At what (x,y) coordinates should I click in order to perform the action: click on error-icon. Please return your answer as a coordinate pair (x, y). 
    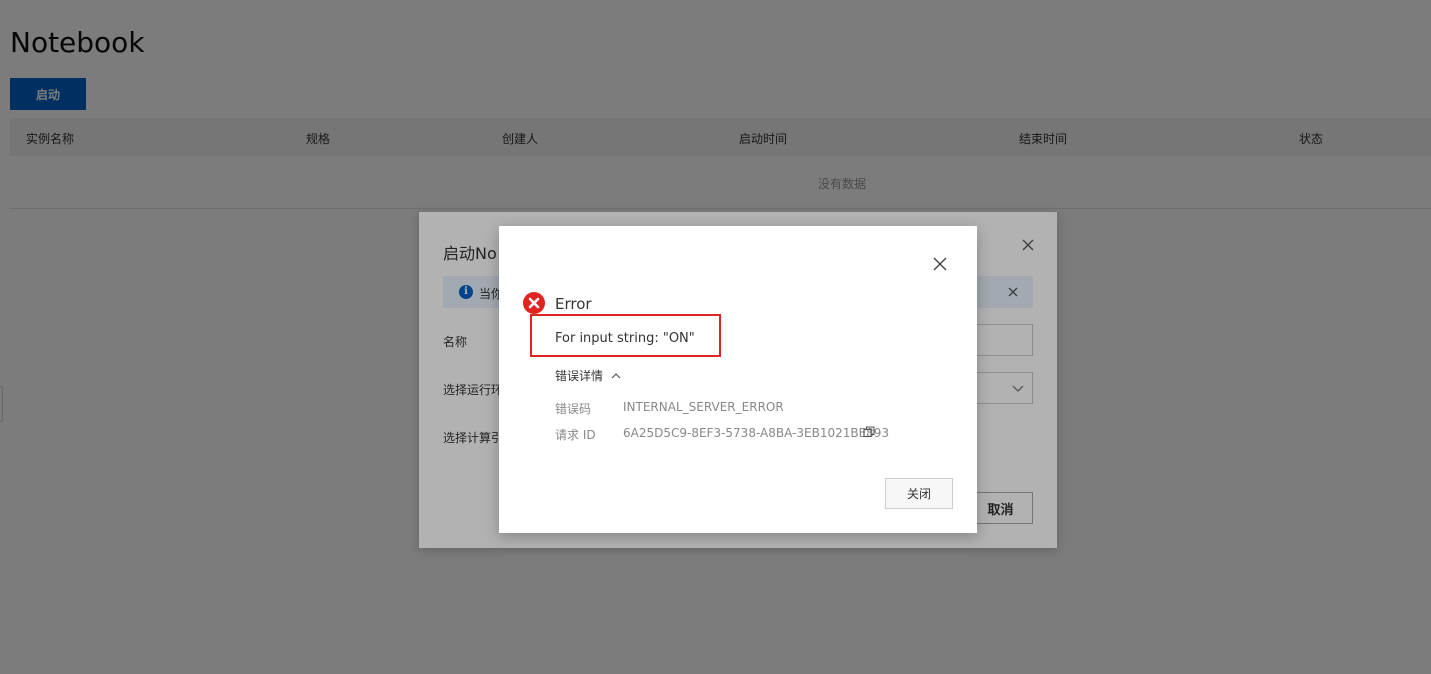
    Looking at the image, I should click on (534, 303).